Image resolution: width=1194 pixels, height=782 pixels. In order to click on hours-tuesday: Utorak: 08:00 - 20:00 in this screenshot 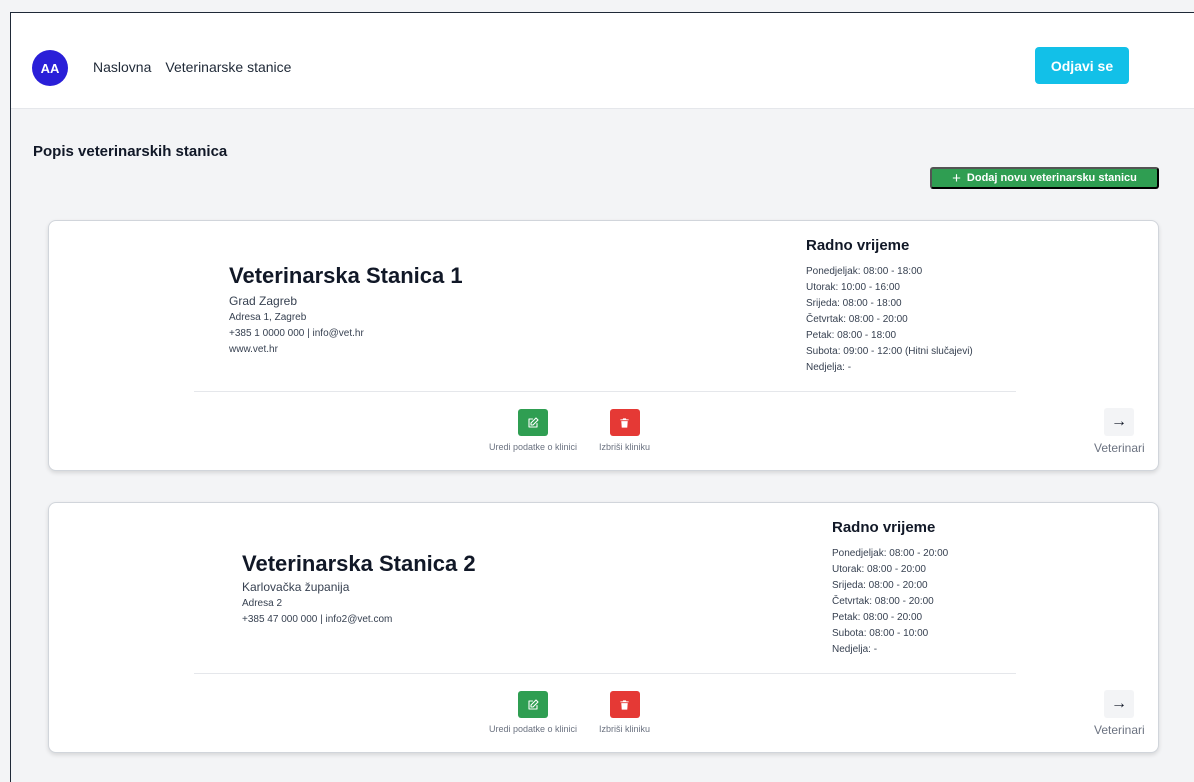, I will do `click(879, 569)`.